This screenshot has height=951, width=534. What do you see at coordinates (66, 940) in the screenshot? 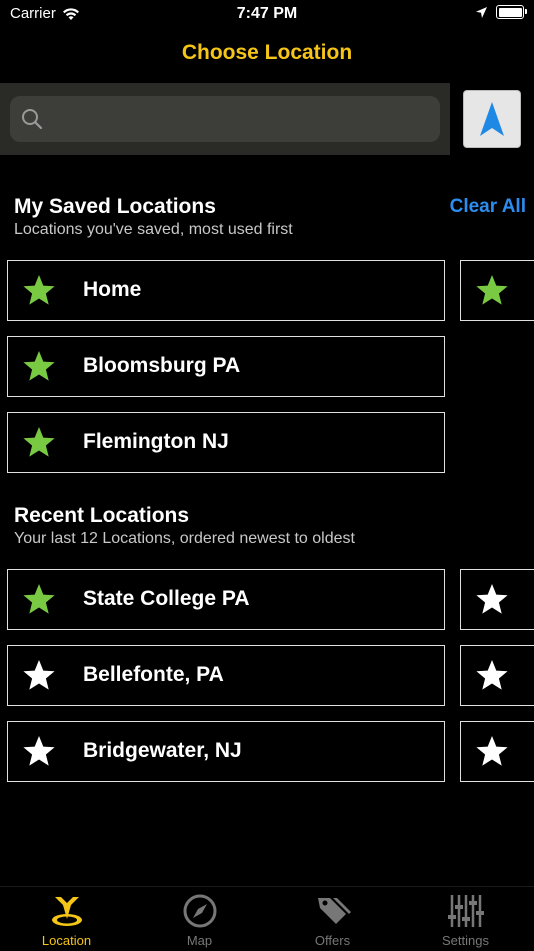
I see `tab-label: Location` at bounding box center [66, 940].